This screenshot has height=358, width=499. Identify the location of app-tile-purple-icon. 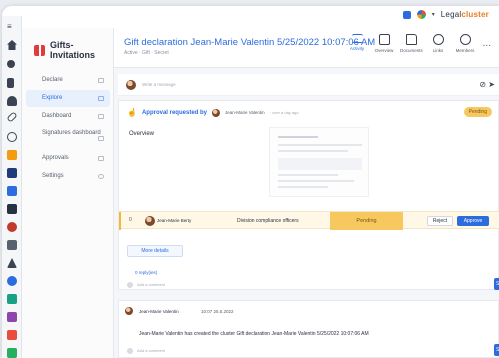
(12, 317).